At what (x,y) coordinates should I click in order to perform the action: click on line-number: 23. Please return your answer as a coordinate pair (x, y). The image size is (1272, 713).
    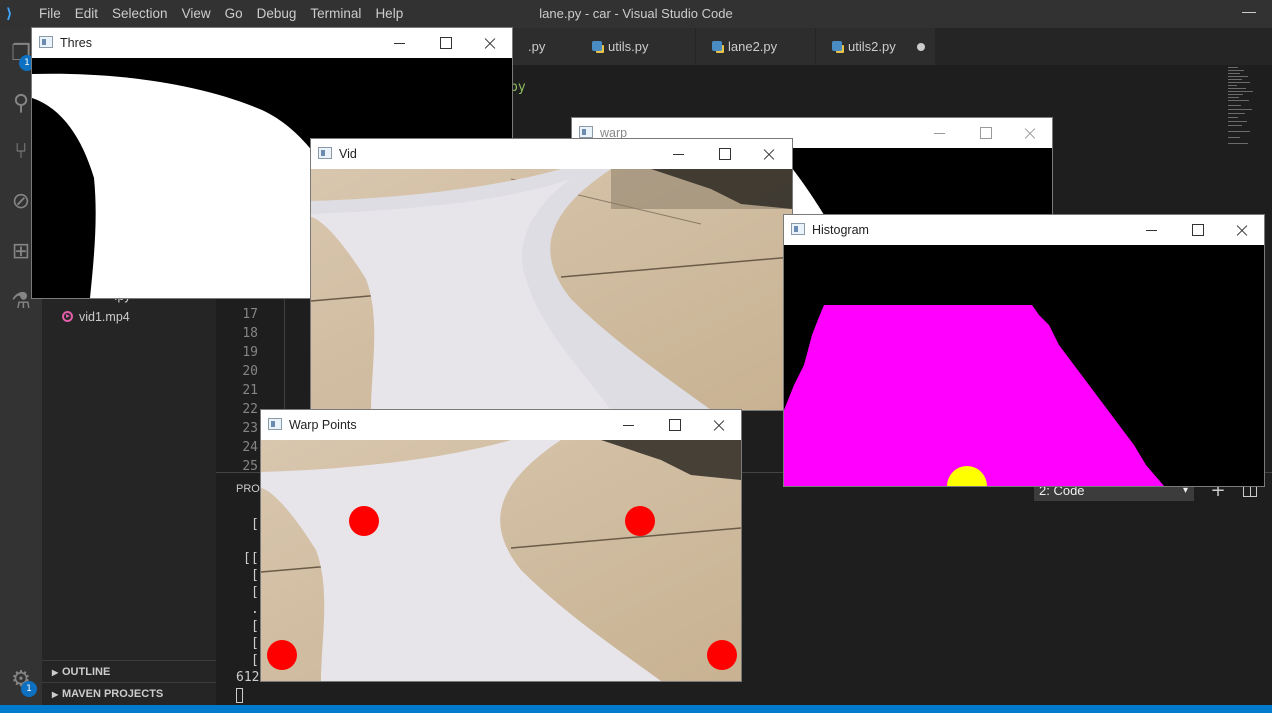
    Looking at the image, I should click on (250, 428).